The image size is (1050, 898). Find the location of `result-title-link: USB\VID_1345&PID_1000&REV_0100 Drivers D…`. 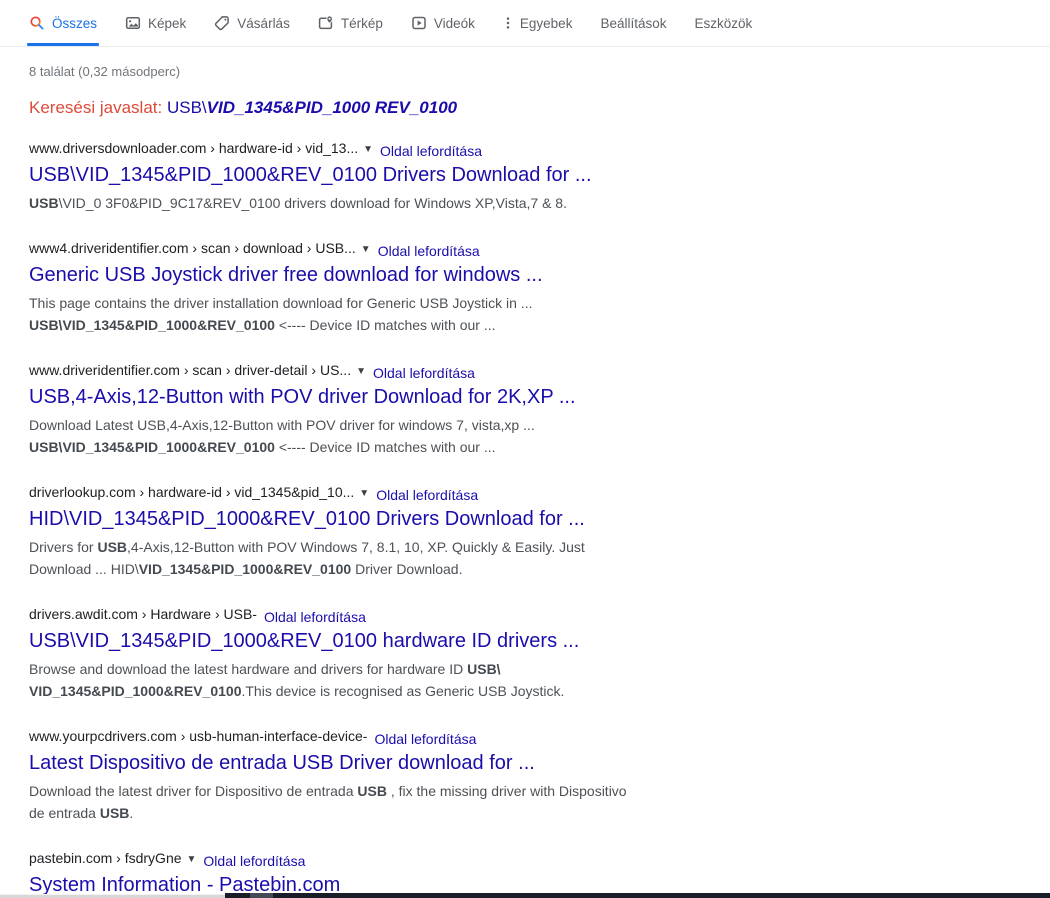

result-title-link: USB\VID_1345&PID_1000&REV_0100 Drivers D… is located at coordinates (359, 175).